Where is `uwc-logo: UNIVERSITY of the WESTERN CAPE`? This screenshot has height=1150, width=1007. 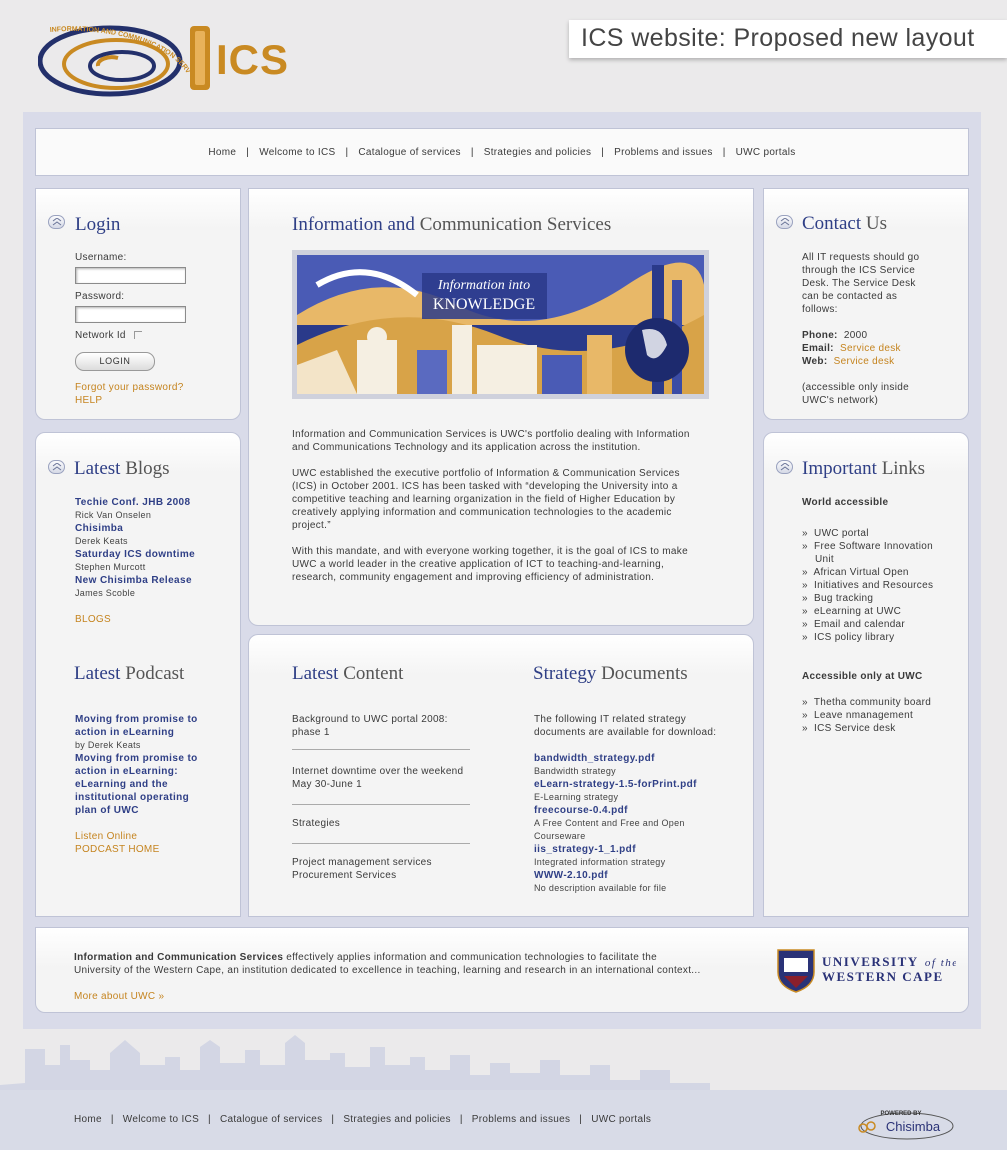 uwc-logo: UNIVERSITY of the WESTERN CAPE is located at coordinates (866, 970).